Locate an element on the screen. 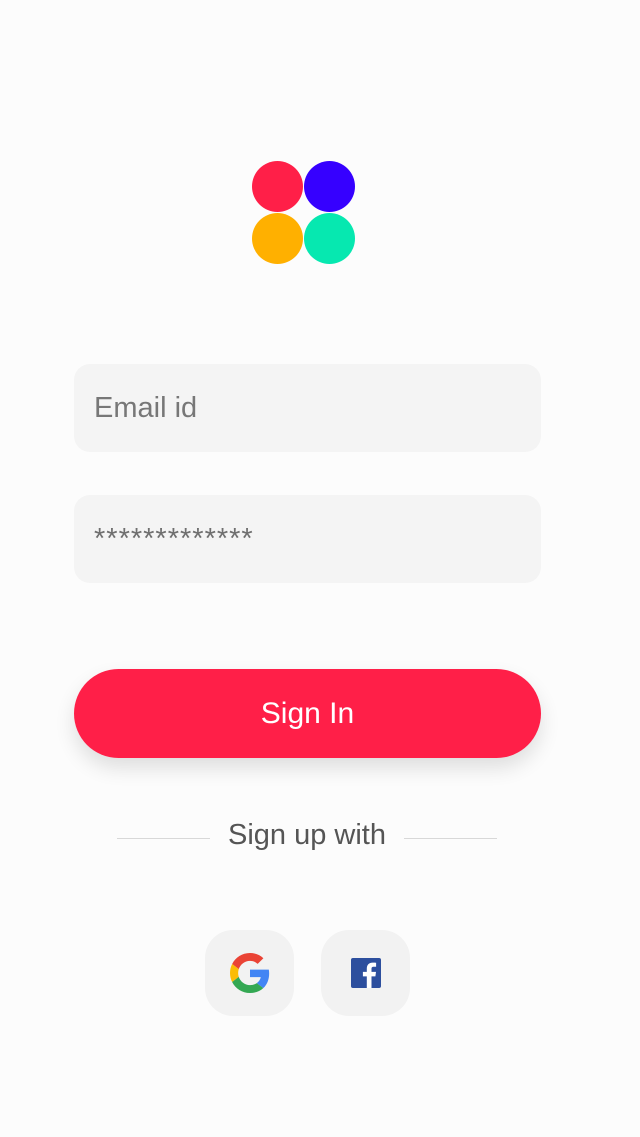  password-field-container is located at coordinates (307, 539).